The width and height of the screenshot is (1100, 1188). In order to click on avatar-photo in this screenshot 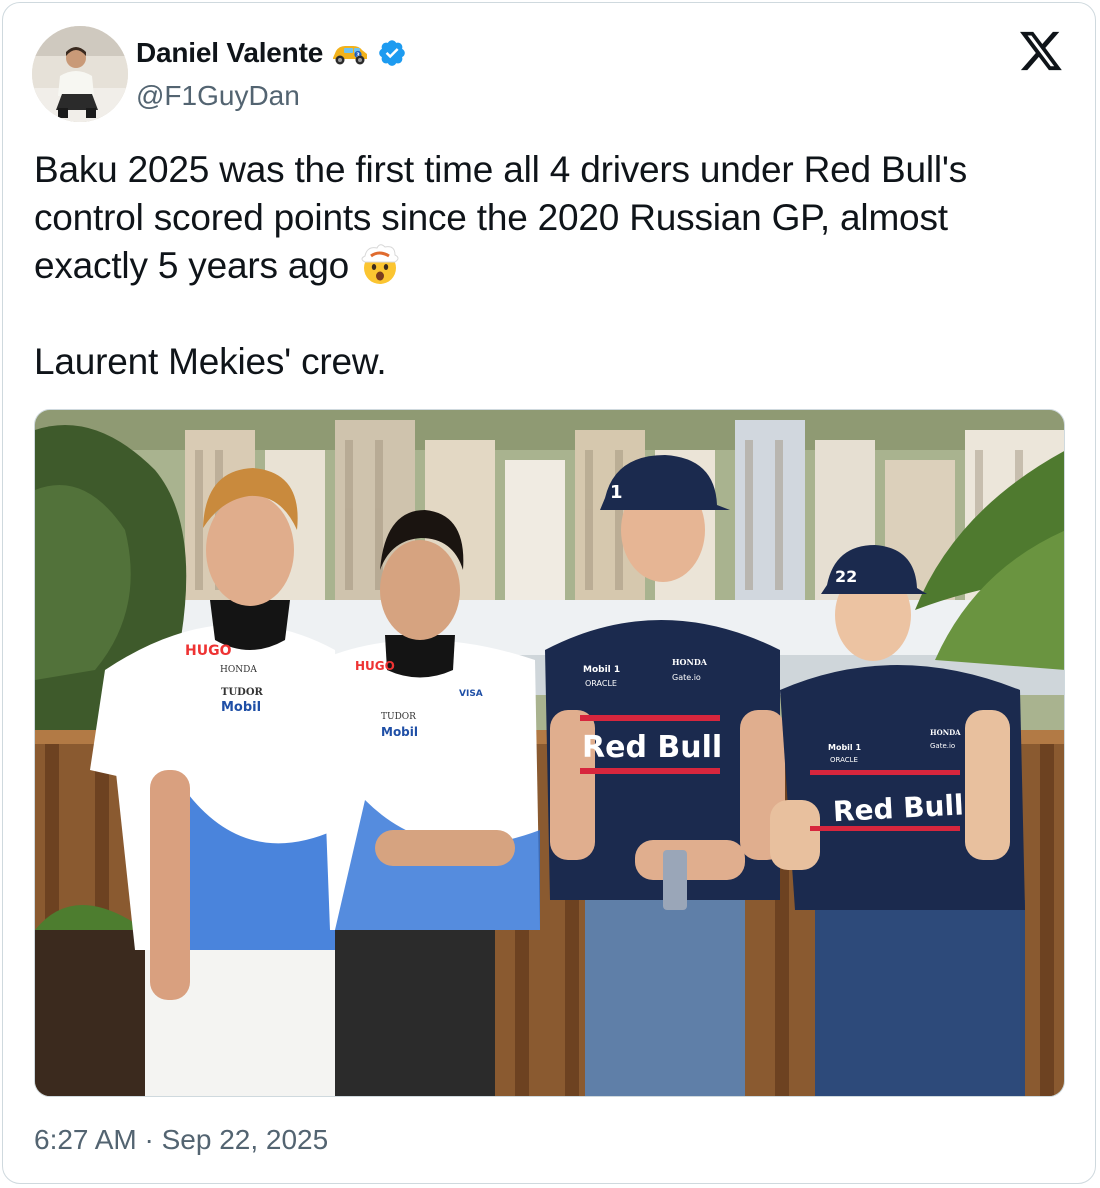, I will do `click(80, 74)`.